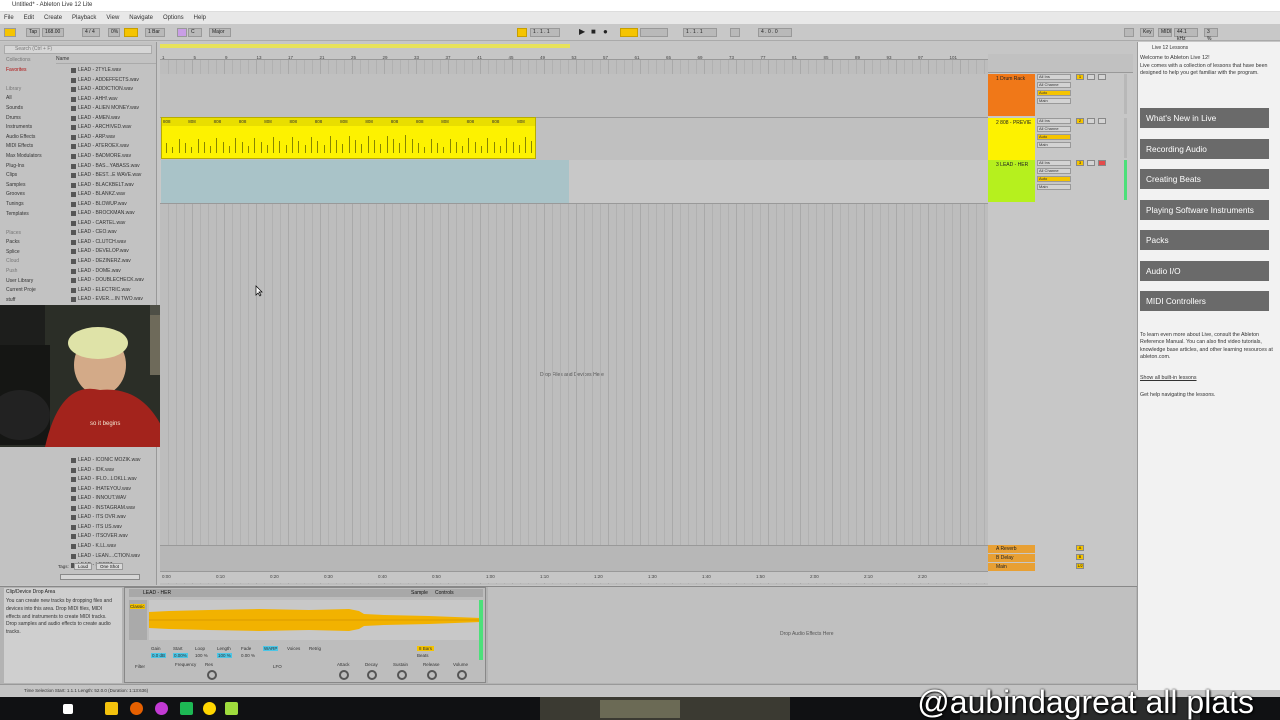 The image size is (1280, 720). What do you see at coordinates (1080, 557) in the screenshot?
I see `return-activator: B` at bounding box center [1080, 557].